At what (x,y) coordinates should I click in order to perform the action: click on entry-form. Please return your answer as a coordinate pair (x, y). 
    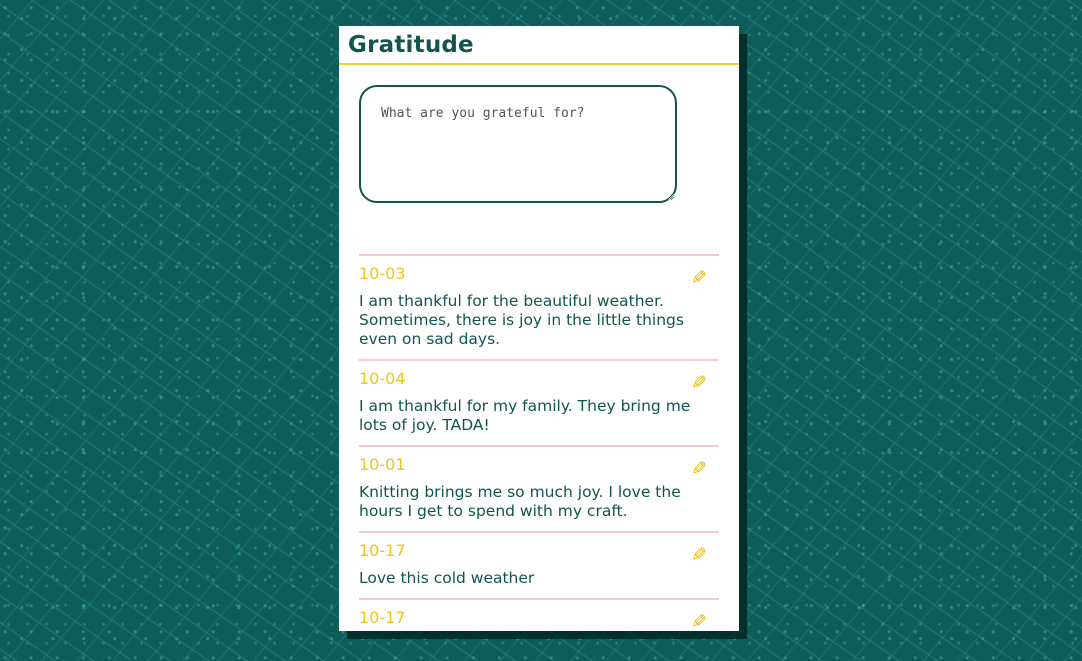
    Looking at the image, I should click on (539, 136).